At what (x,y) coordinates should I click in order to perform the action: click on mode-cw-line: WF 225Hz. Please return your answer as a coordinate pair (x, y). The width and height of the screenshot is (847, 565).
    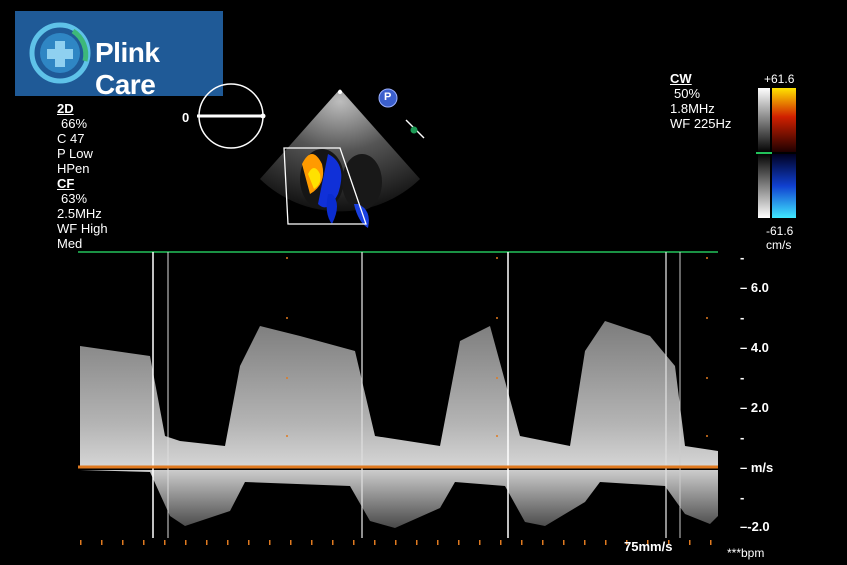
    Looking at the image, I should click on (701, 123).